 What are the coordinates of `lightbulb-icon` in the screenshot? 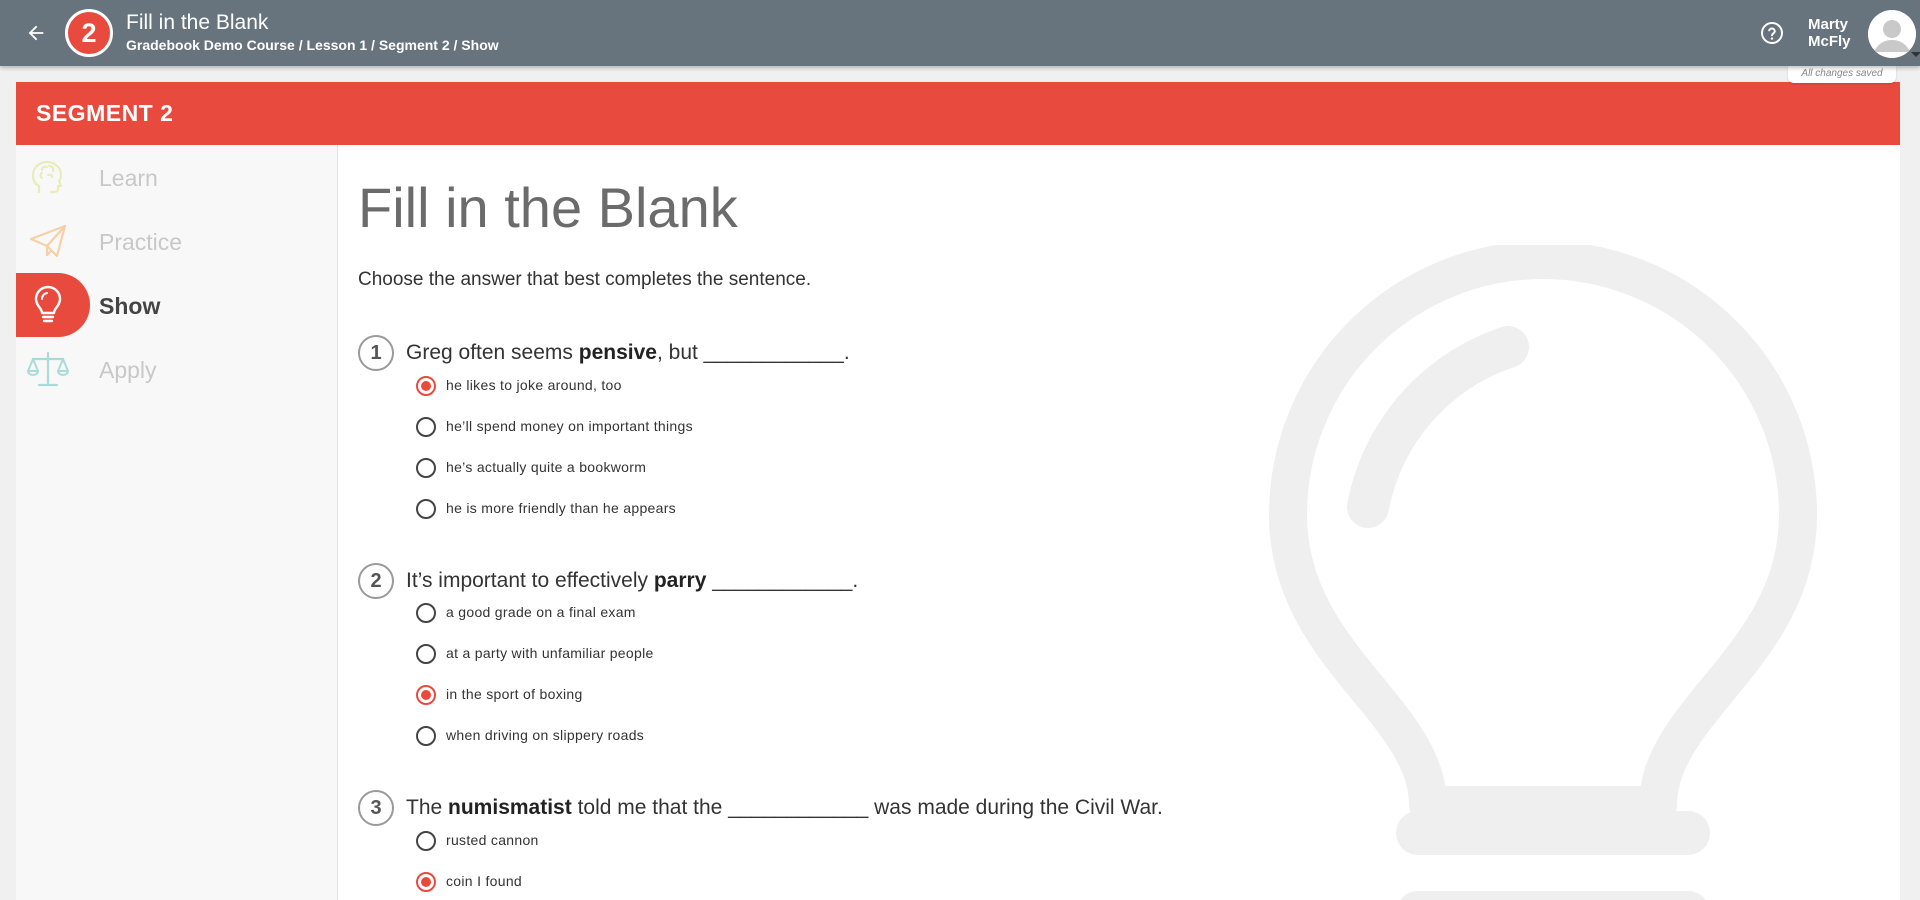 It's located at (48, 305).